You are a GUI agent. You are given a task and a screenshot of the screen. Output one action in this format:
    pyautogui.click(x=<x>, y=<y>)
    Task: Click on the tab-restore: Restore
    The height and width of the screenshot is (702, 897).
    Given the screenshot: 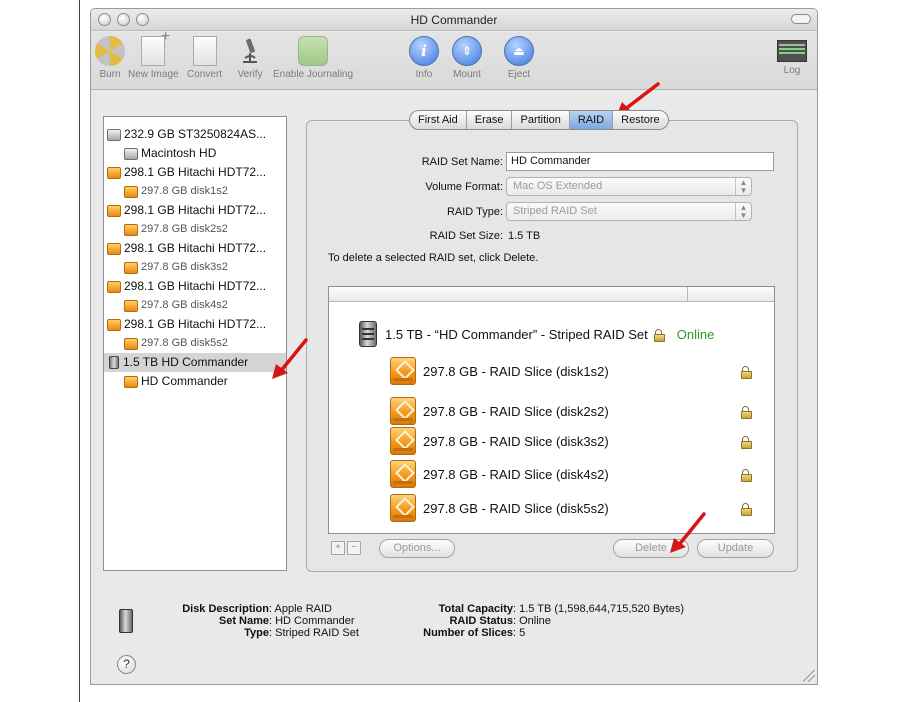 What is the action you would take?
    pyautogui.click(x=640, y=120)
    